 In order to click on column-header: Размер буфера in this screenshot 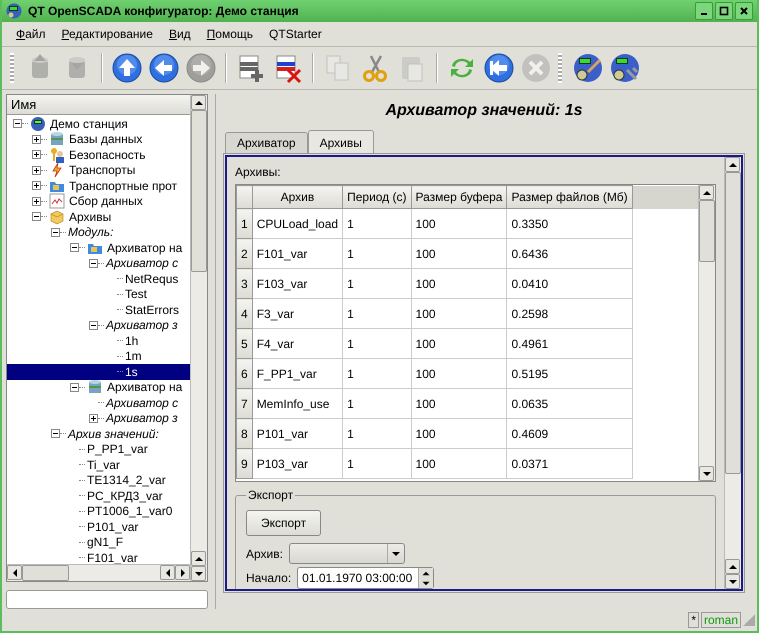, I will do `click(459, 197)`.